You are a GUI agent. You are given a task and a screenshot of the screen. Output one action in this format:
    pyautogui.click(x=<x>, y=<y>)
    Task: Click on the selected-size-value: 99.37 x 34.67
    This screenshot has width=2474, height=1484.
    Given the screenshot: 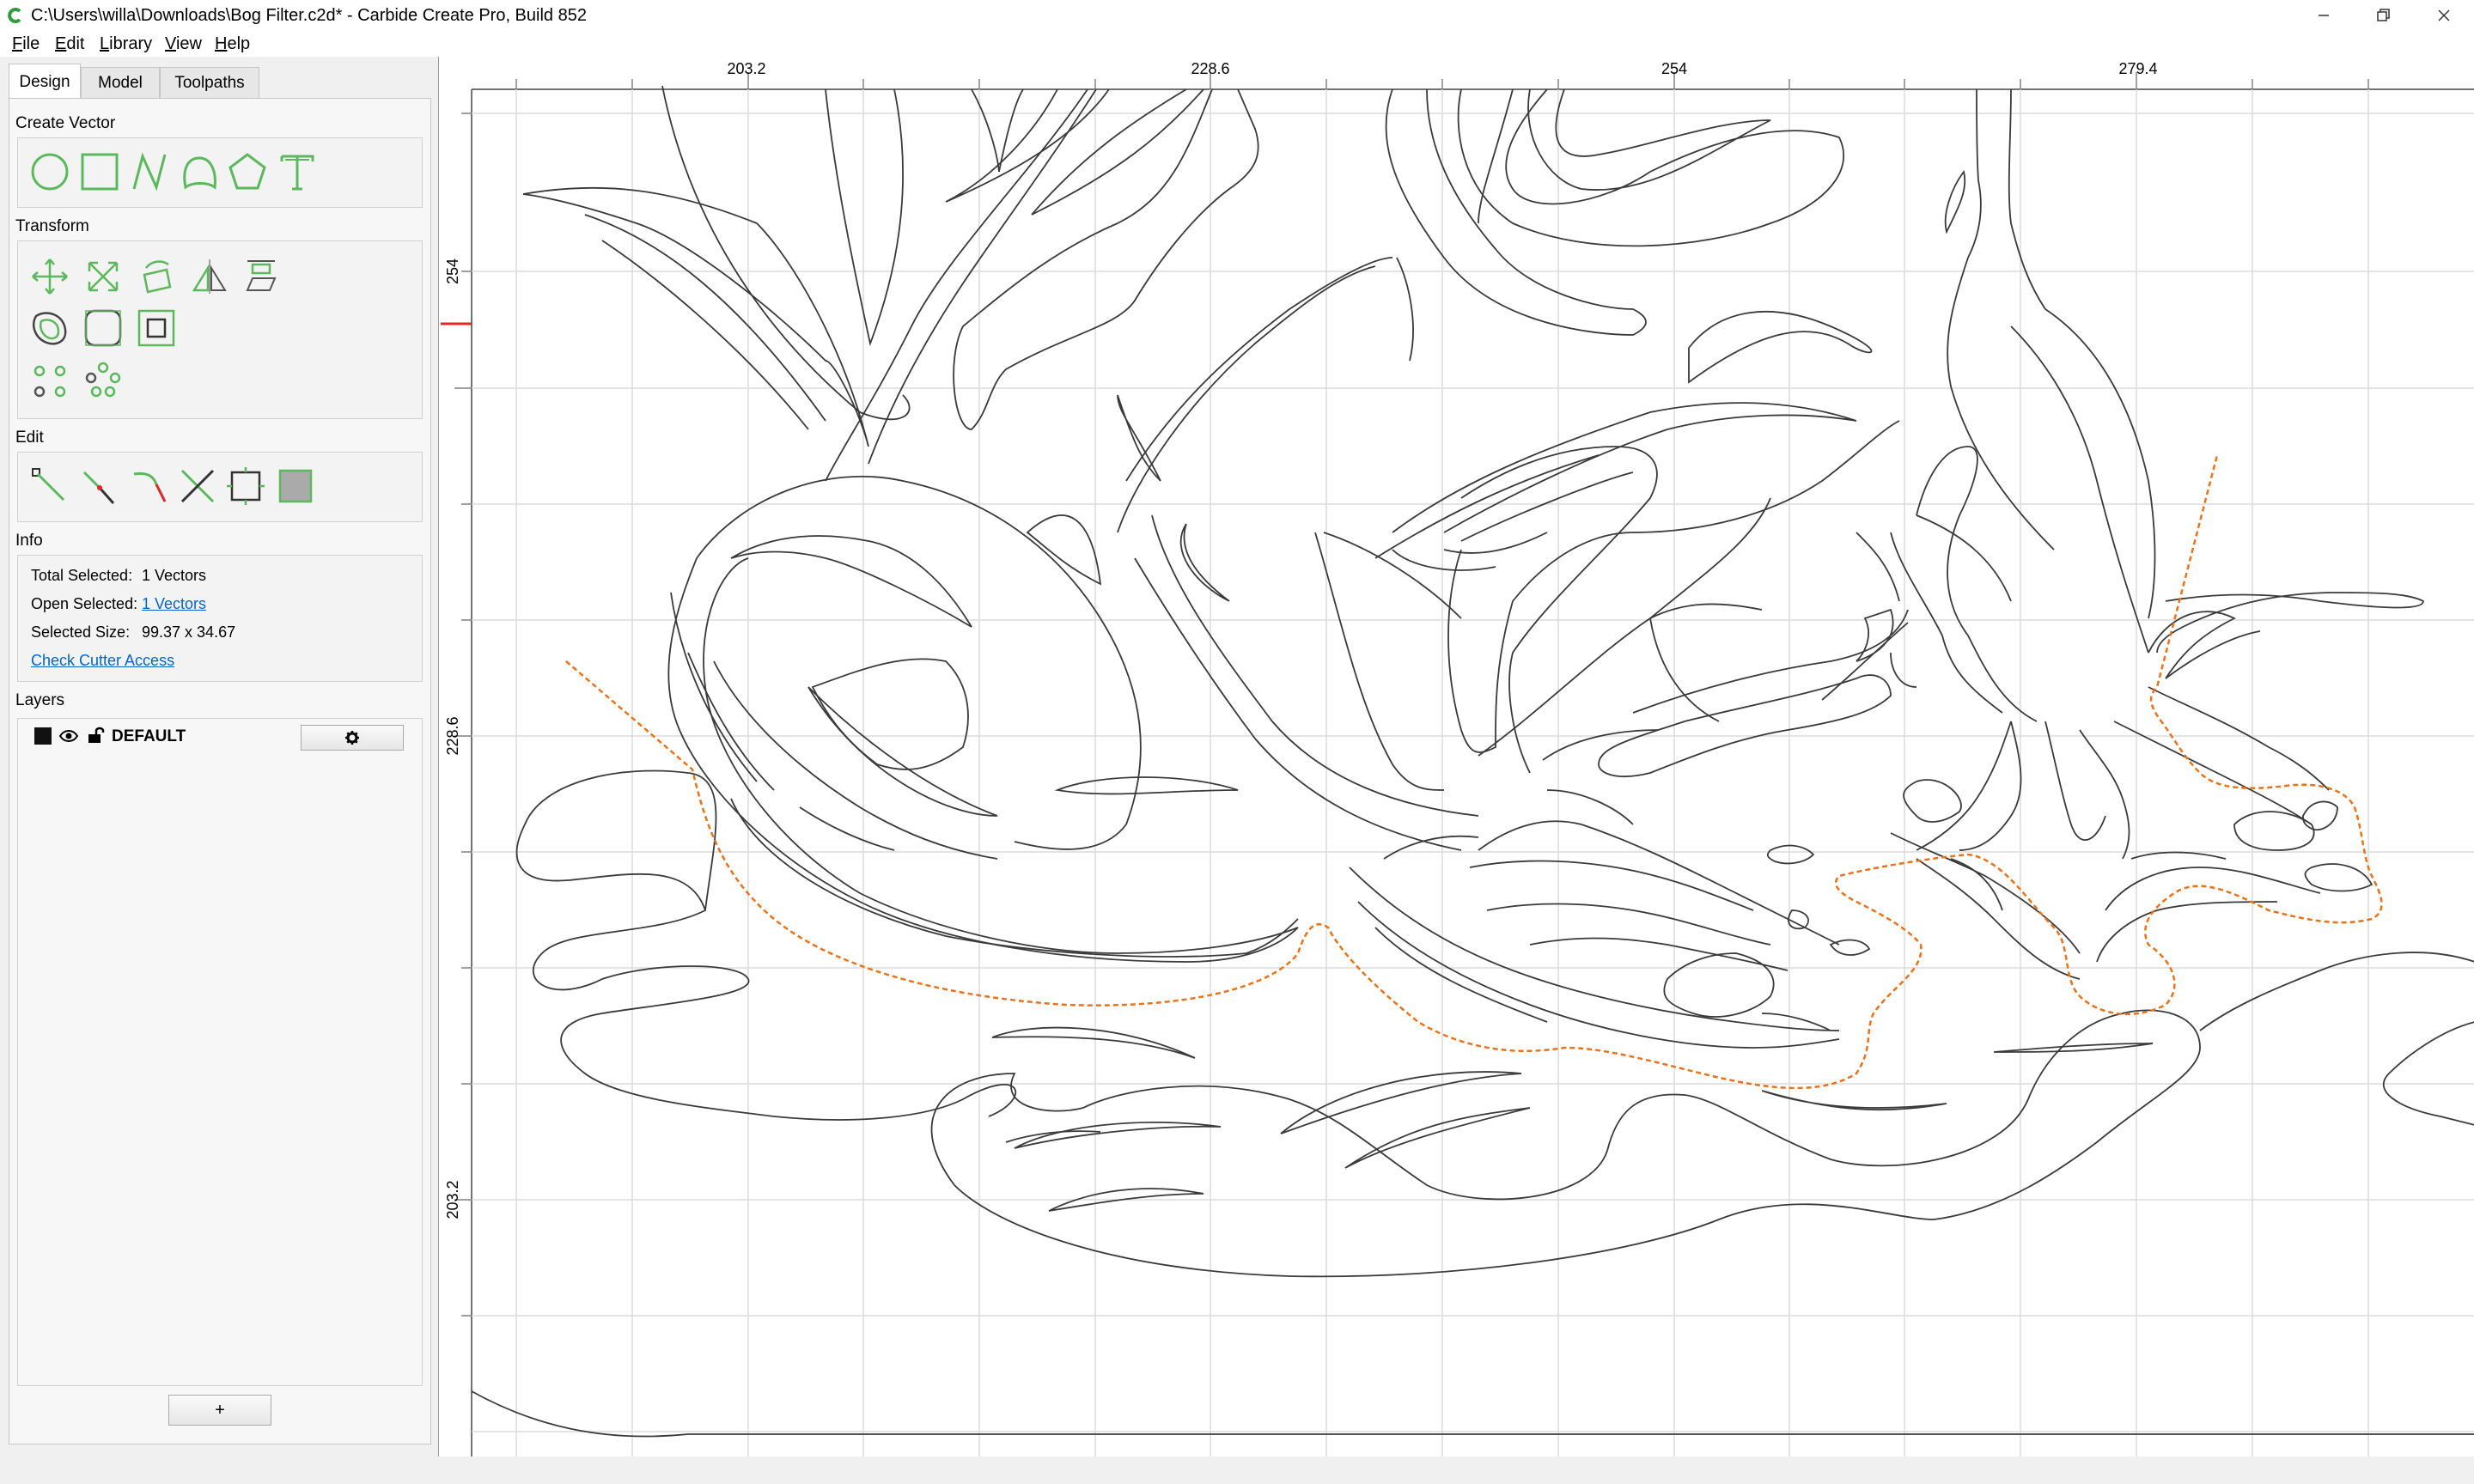 What is the action you would take?
    pyautogui.click(x=189, y=632)
    